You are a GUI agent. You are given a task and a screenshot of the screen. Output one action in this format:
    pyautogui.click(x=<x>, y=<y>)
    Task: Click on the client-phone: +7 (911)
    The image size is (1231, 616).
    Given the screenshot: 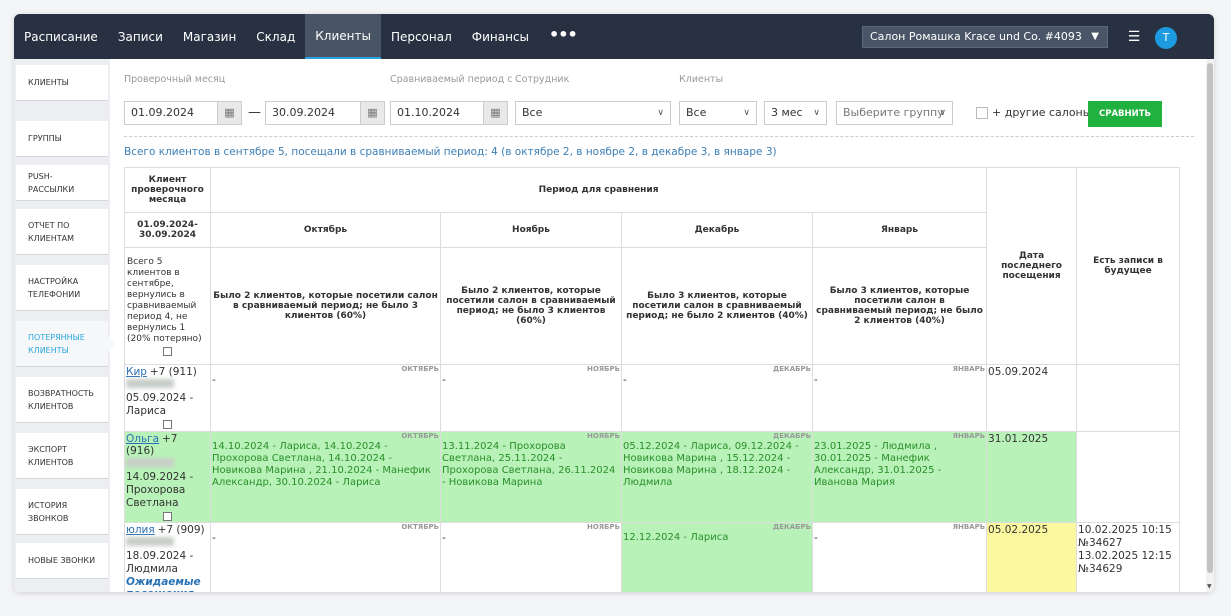 What is the action you would take?
    pyautogui.click(x=173, y=372)
    